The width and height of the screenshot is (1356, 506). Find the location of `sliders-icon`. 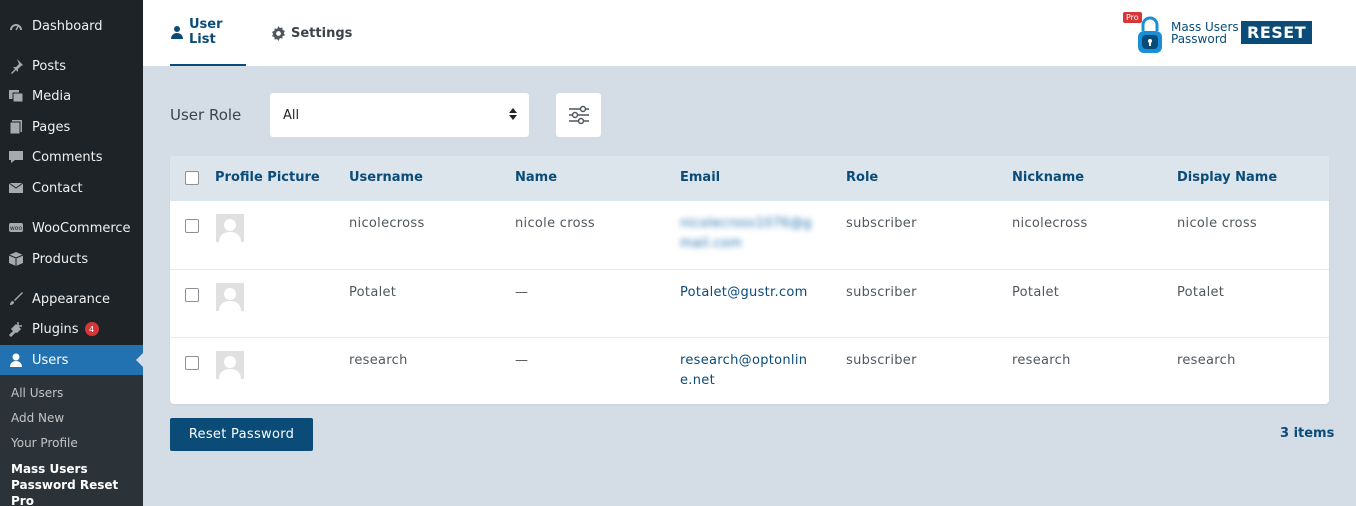

sliders-icon is located at coordinates (578, 115).